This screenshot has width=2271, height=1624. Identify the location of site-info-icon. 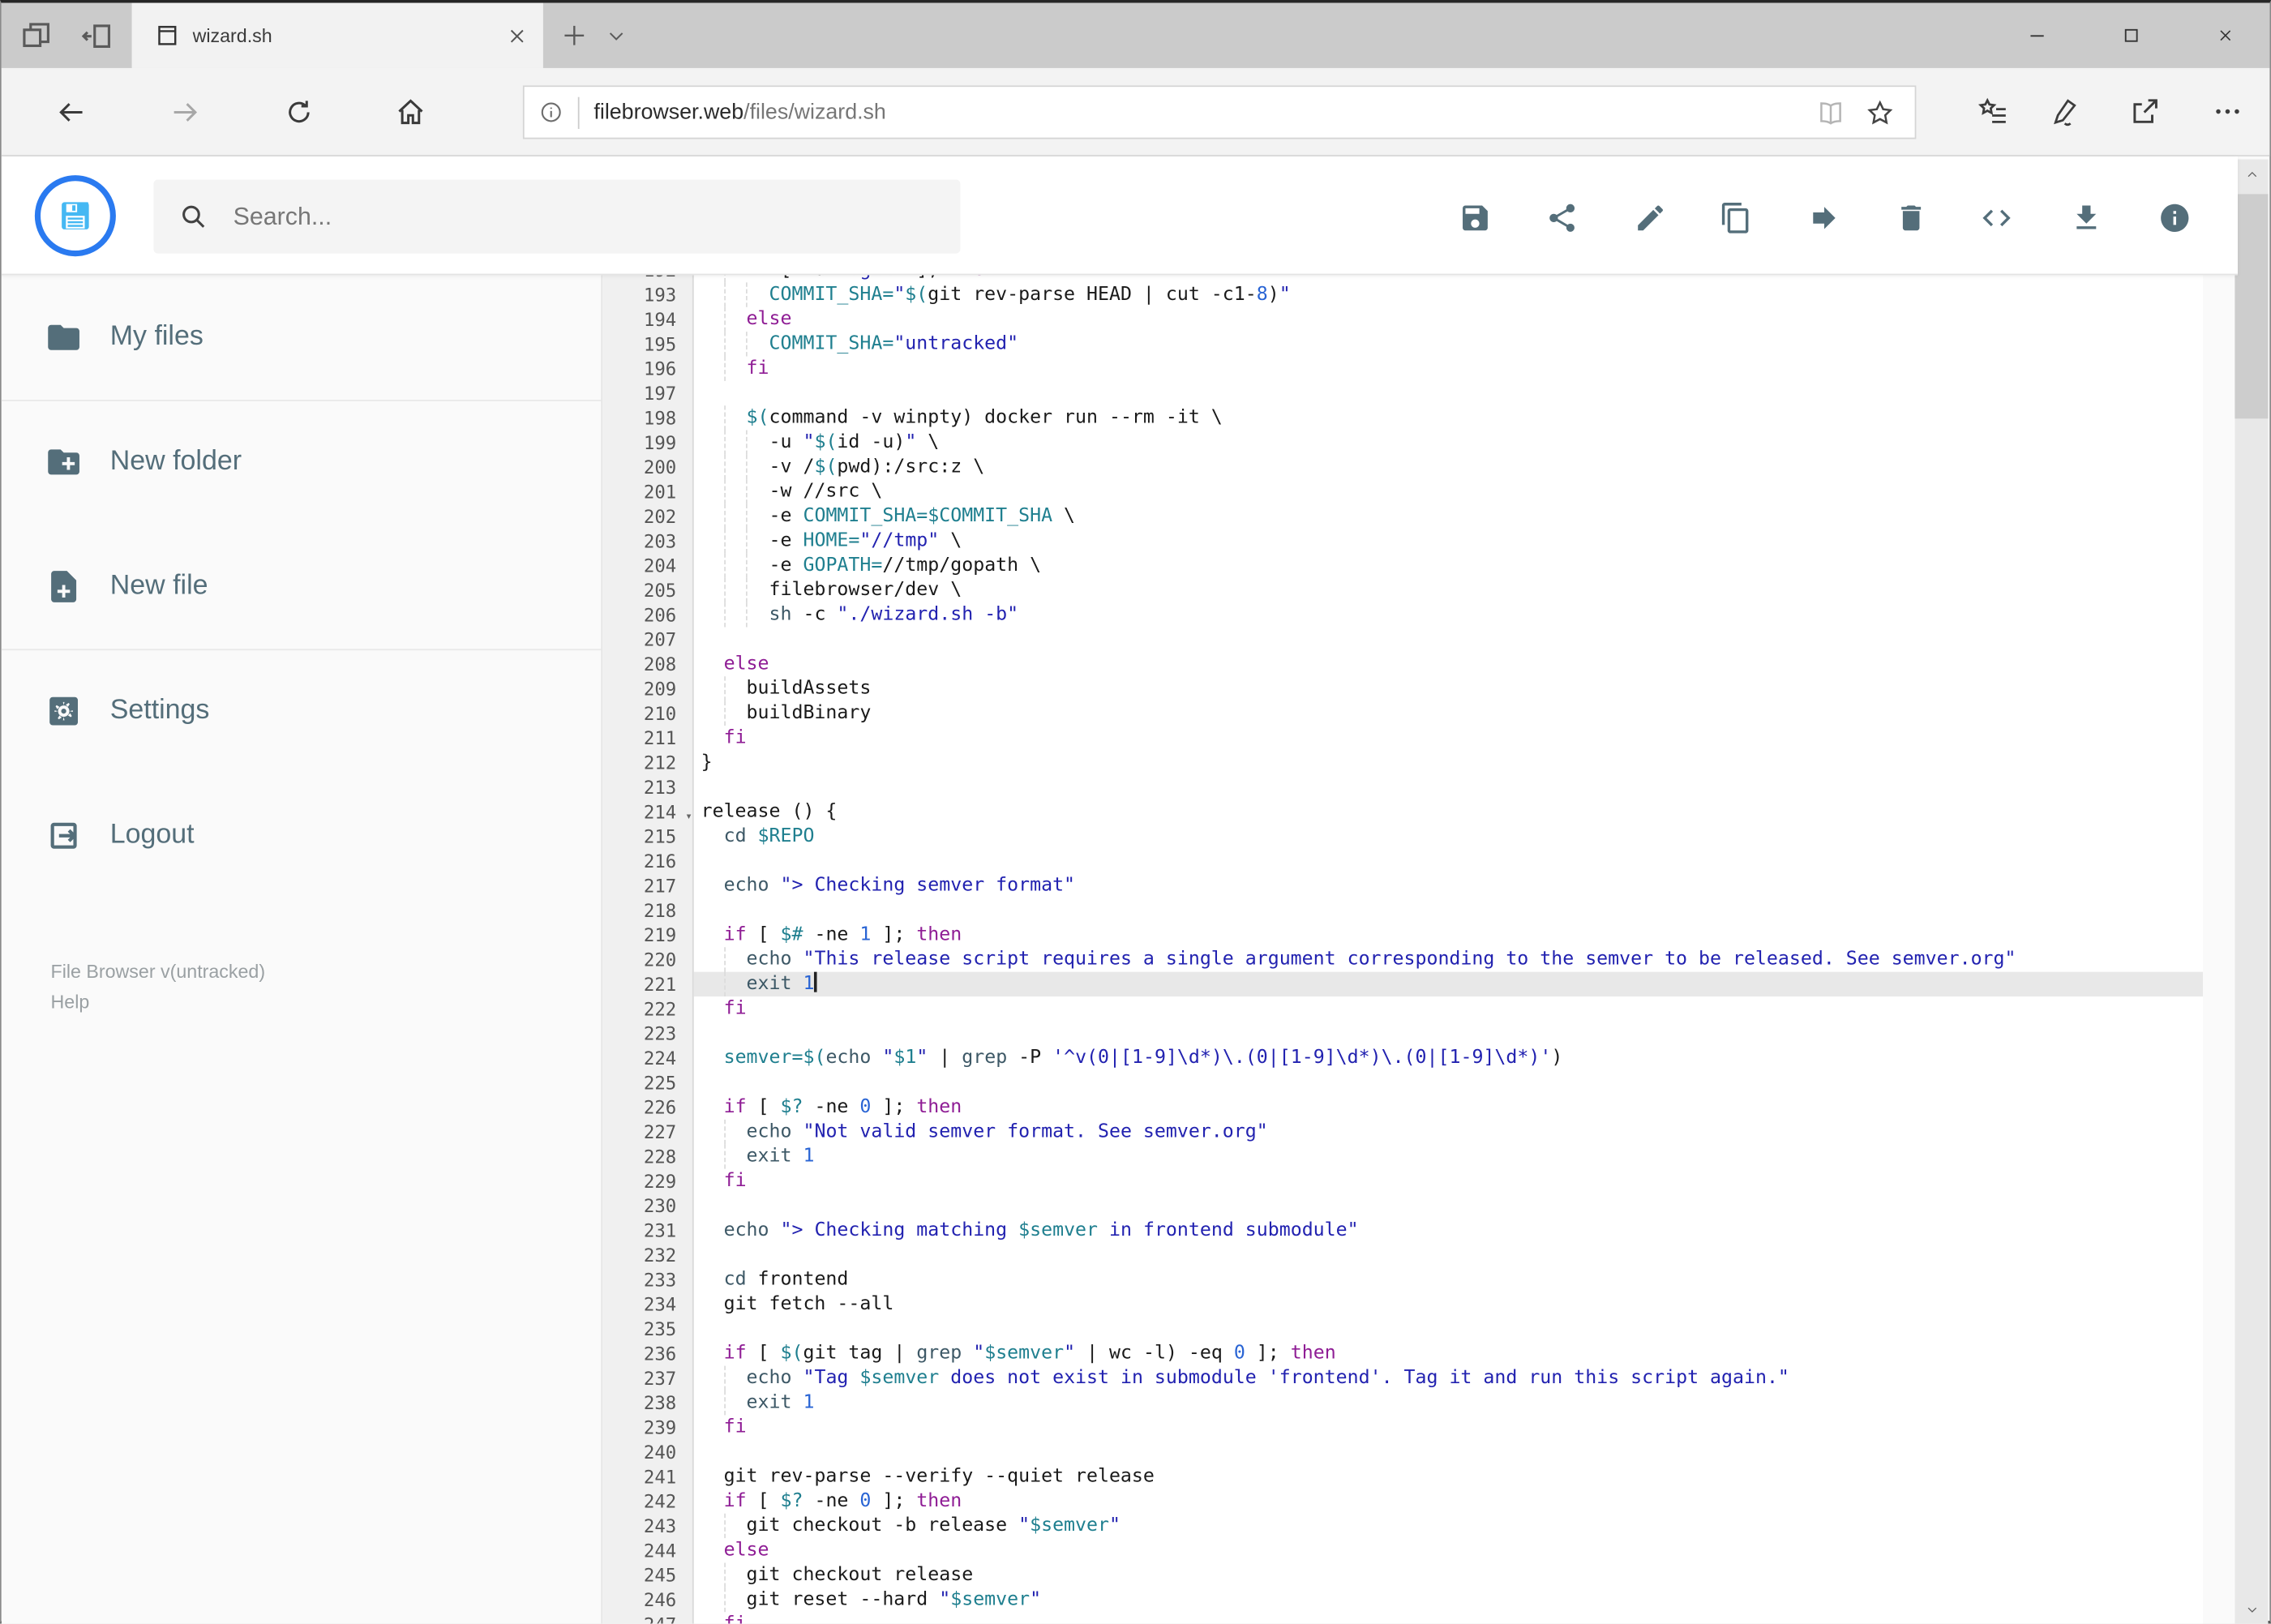
(551, 112).